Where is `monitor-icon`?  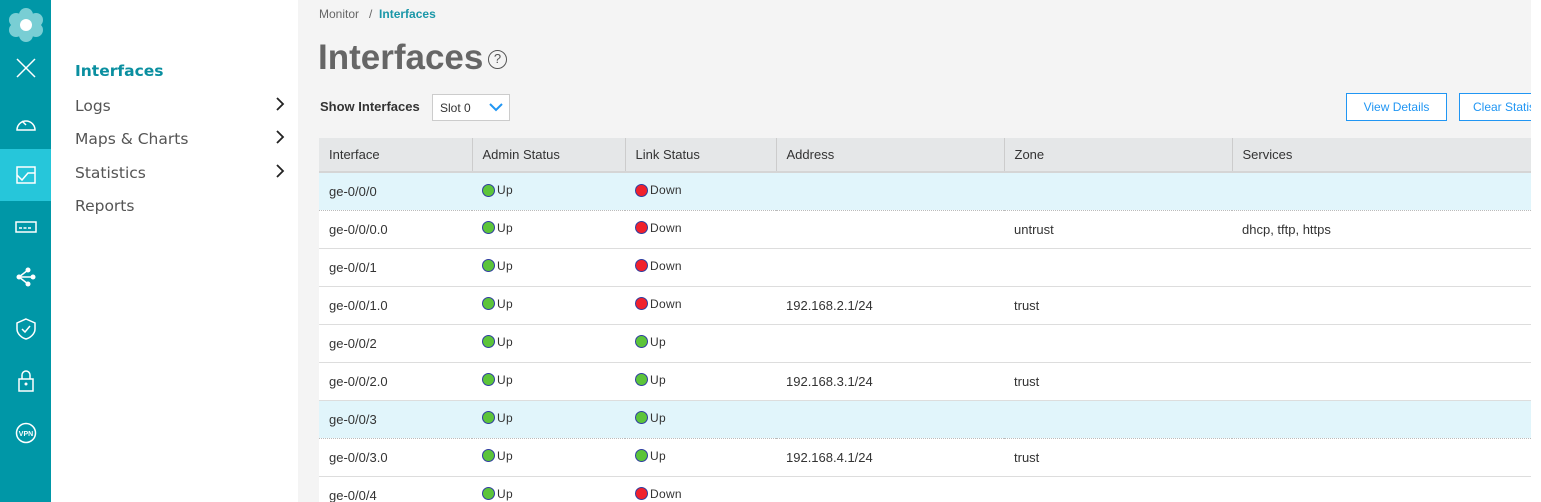
monitor-icon is located at coordinates (25, 175).